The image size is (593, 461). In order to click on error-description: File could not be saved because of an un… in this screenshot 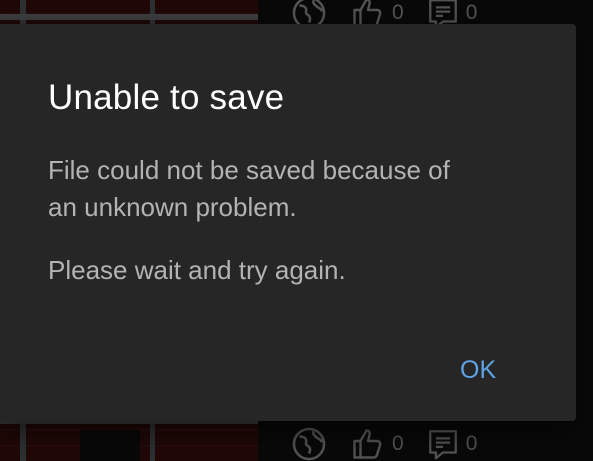, I will do `click(283, 189)`.